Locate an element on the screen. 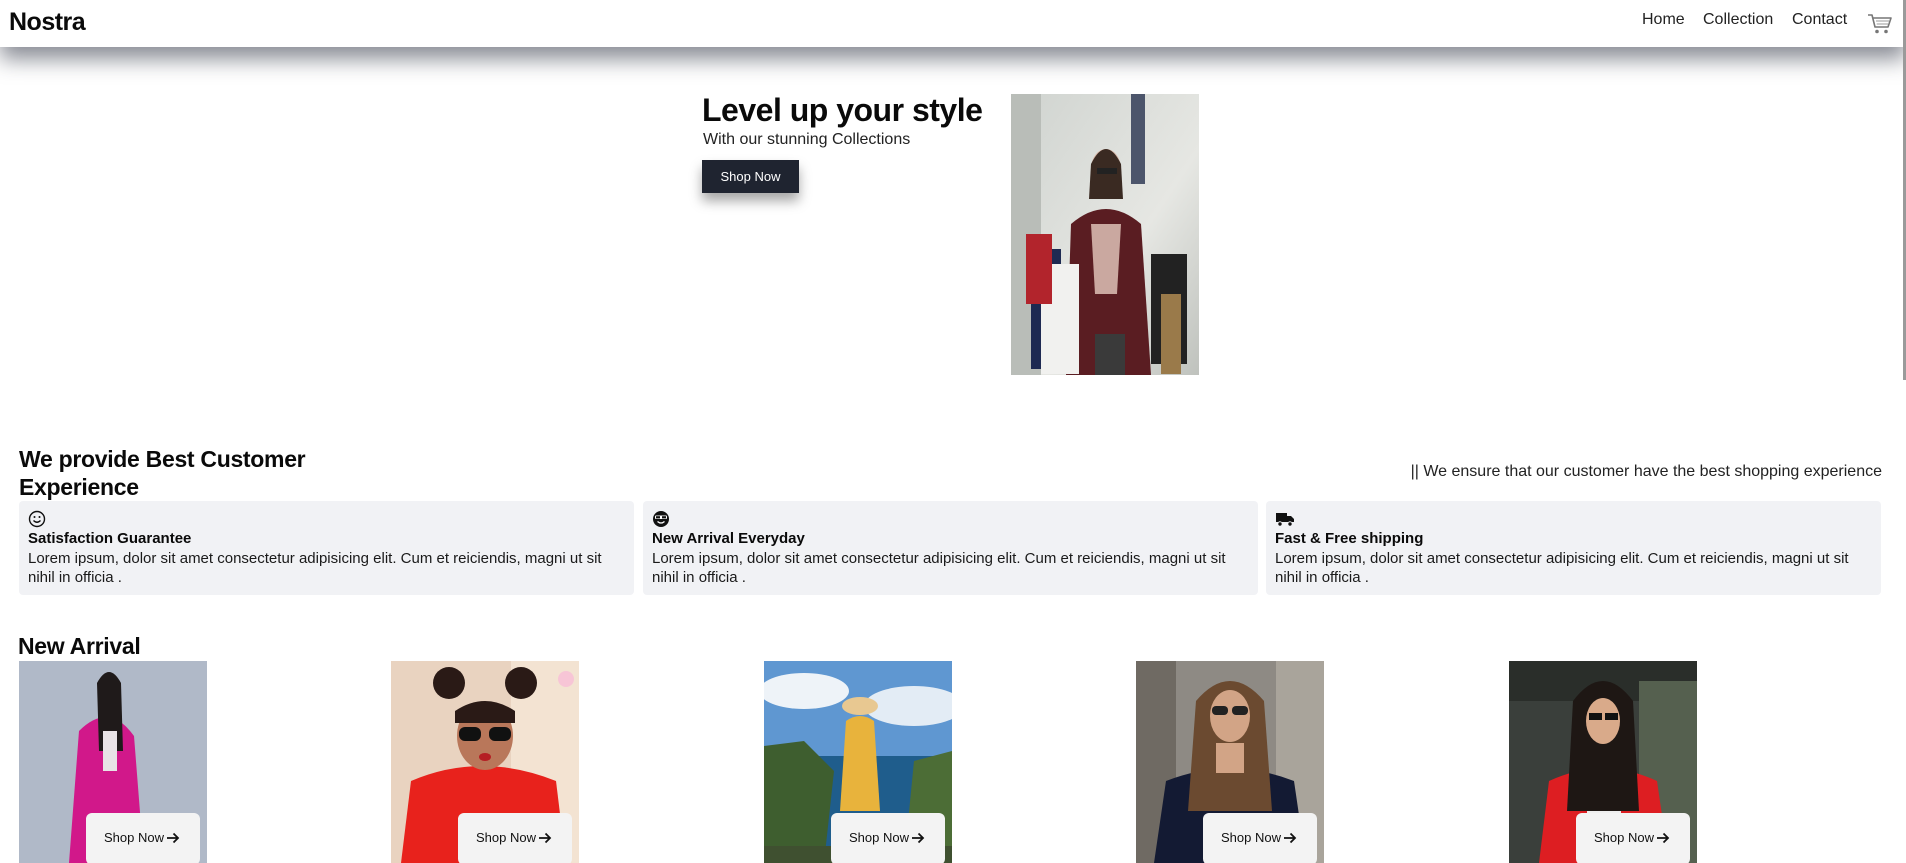  hero-title: Level up your style is located at coordinates (842, 110).